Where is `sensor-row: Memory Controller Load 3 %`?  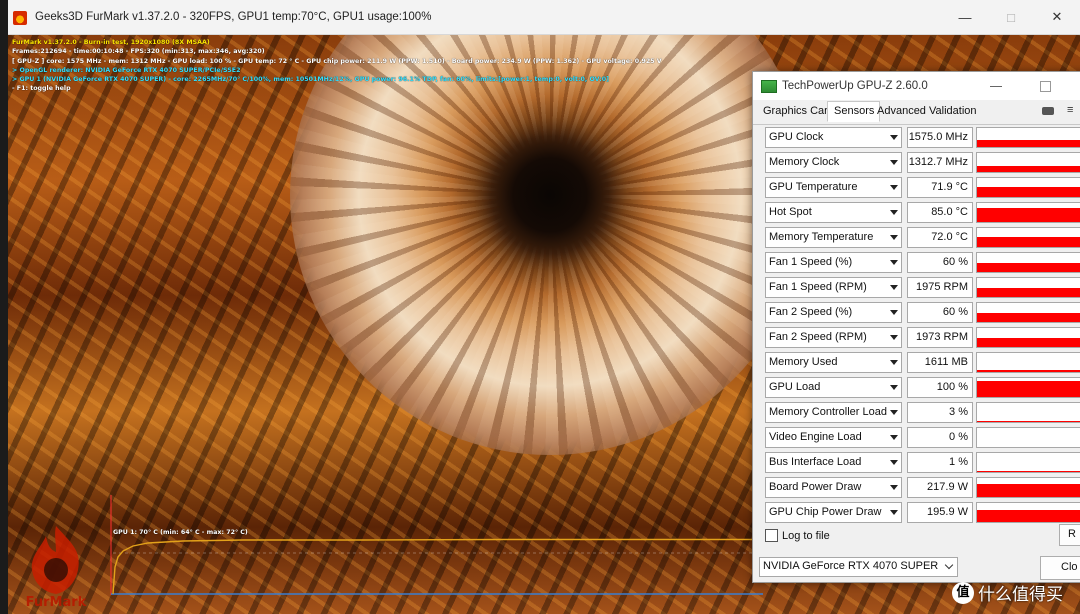 sensor-row: Memory Controller Load 3 % is located at coordinates (916, 412).